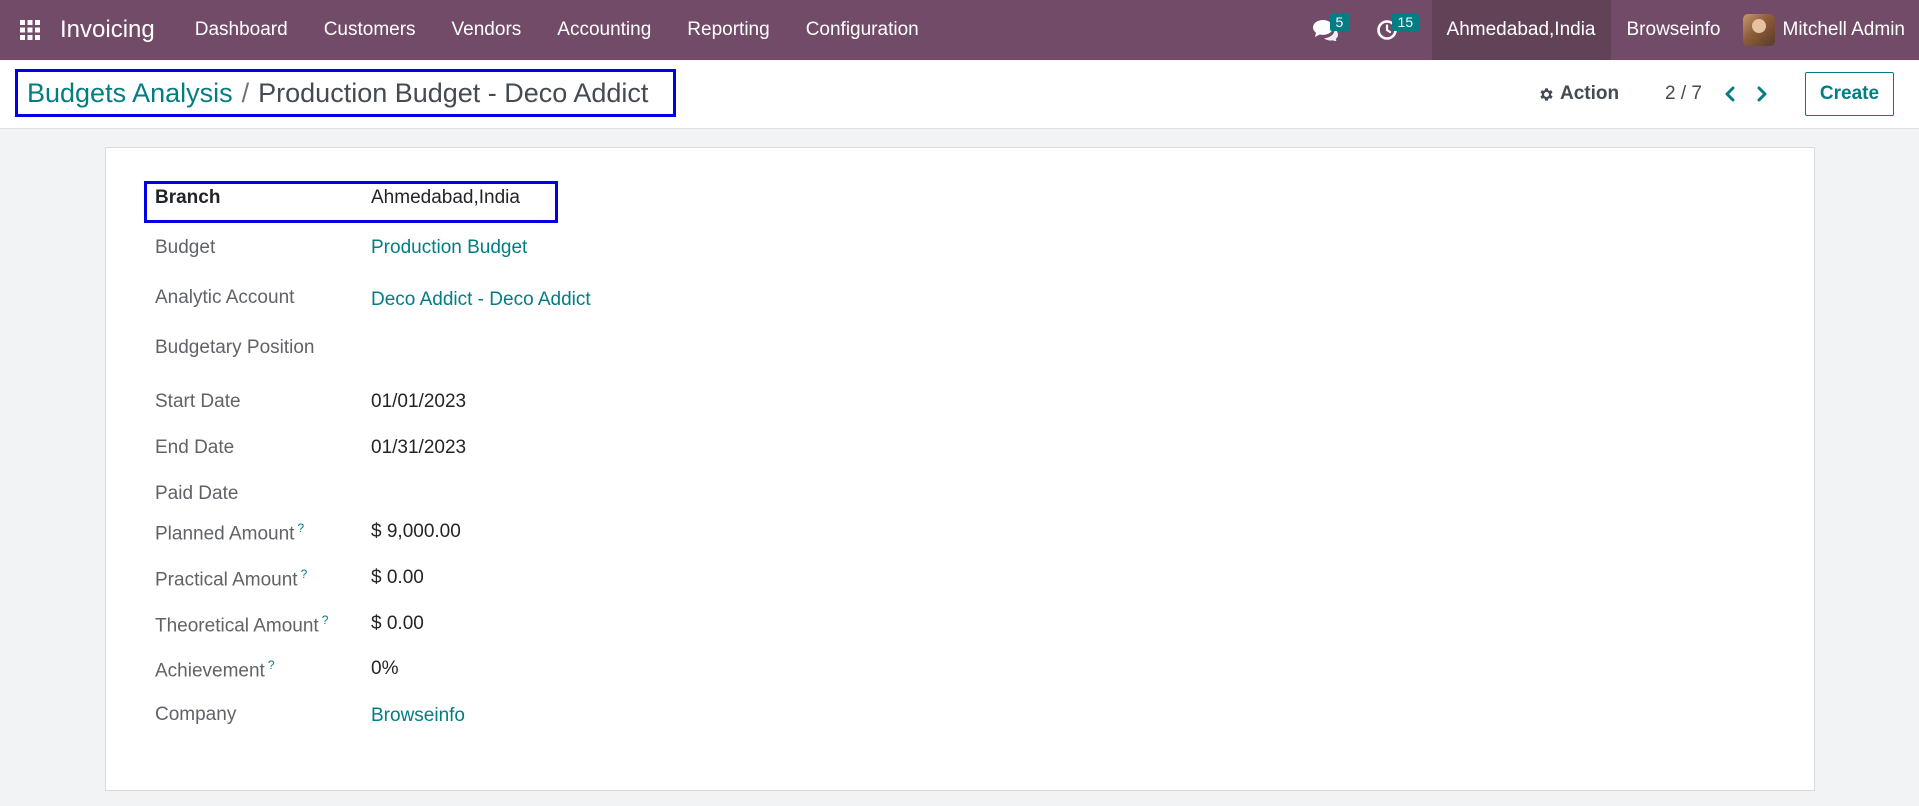 Image resolution: width=1919 pixels, height=806 pixels. What do you see at coordinates (397, 624) in the screenshot?
I see `theoretical-amount-value: $ 0.00` at bounding box center [397, 624].